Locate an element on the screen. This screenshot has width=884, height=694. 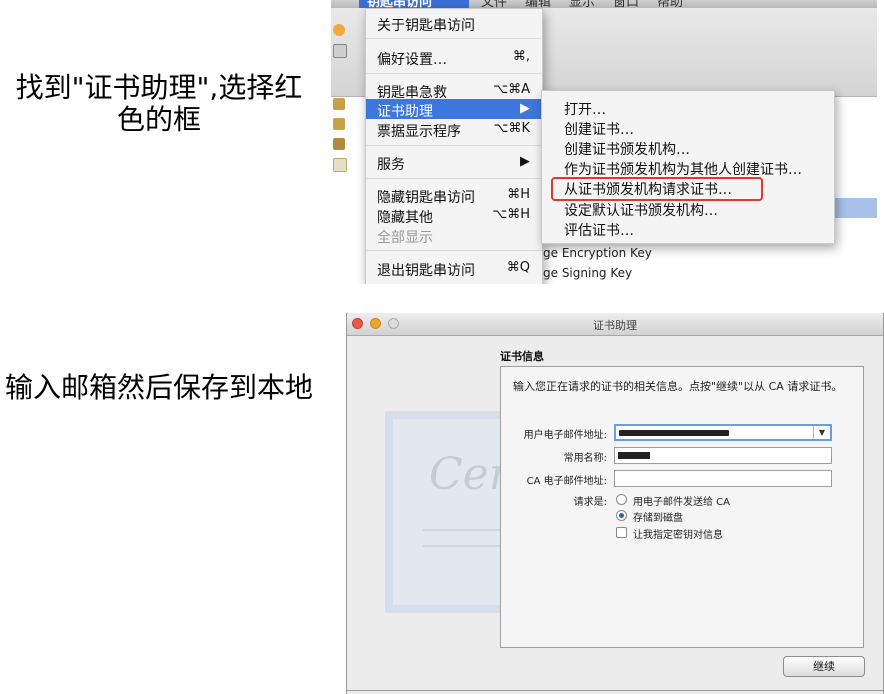
menu-item-shortcut: ⌘Q is located at coordinates (518, 267).